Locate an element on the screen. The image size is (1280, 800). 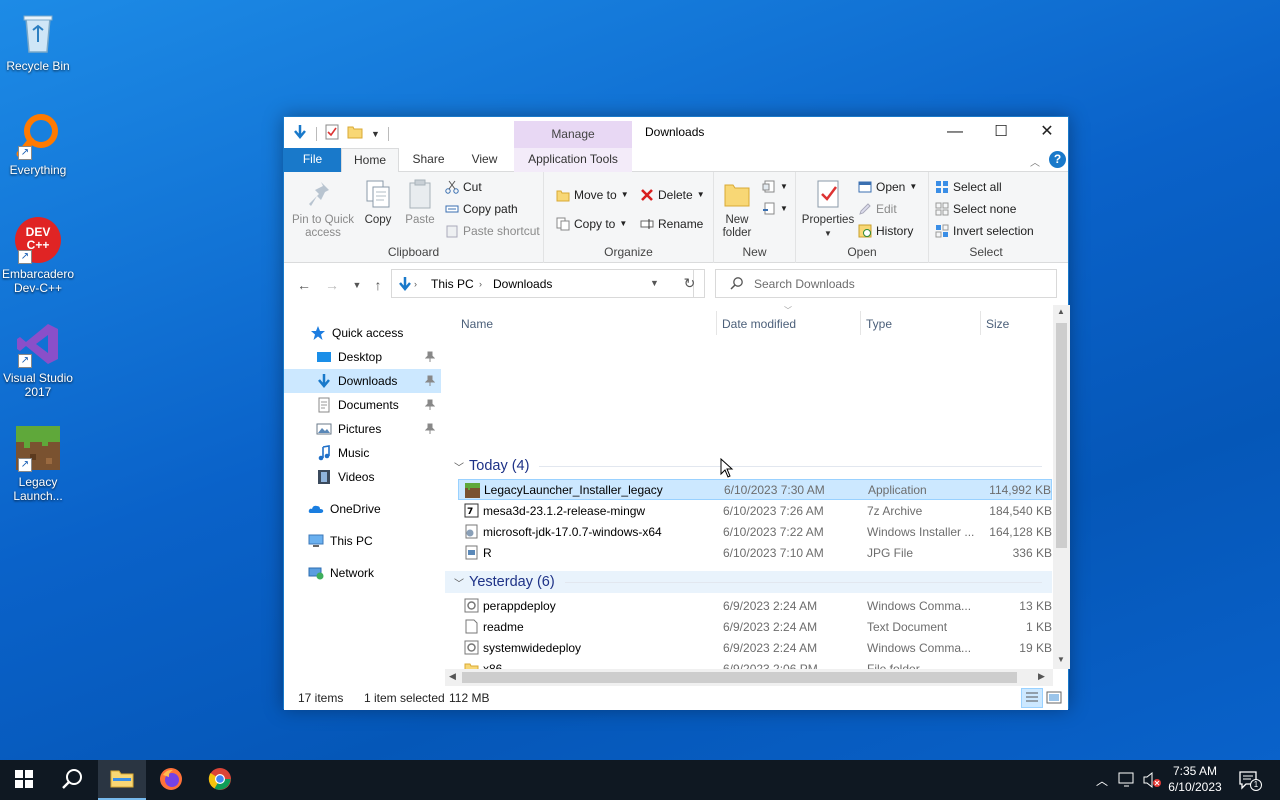
large-icons-view-icon is located at coordinates (1054, 699).